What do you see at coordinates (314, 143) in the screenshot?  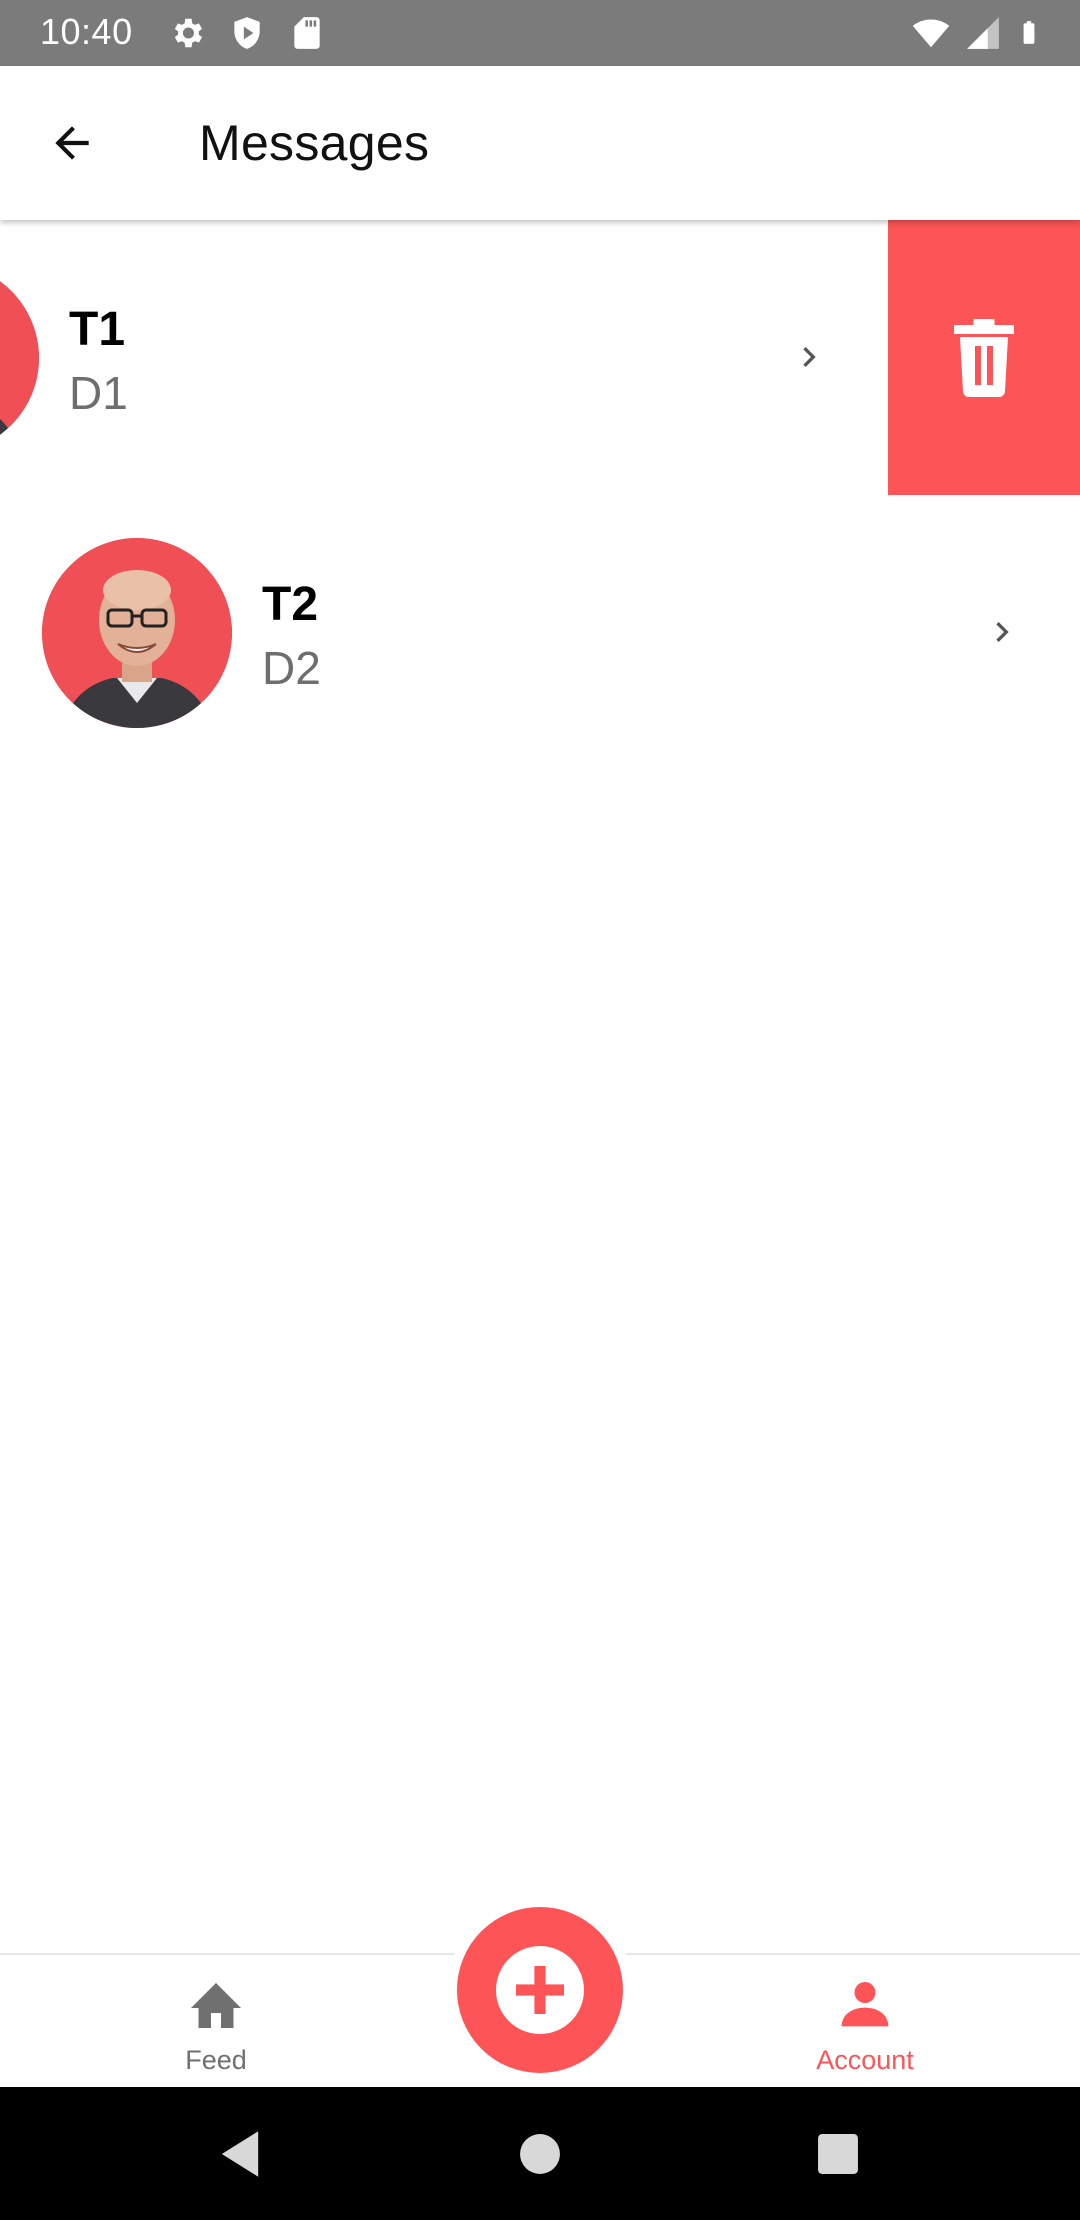 I see `page-title: Messages` at bounding box center [314, 143].